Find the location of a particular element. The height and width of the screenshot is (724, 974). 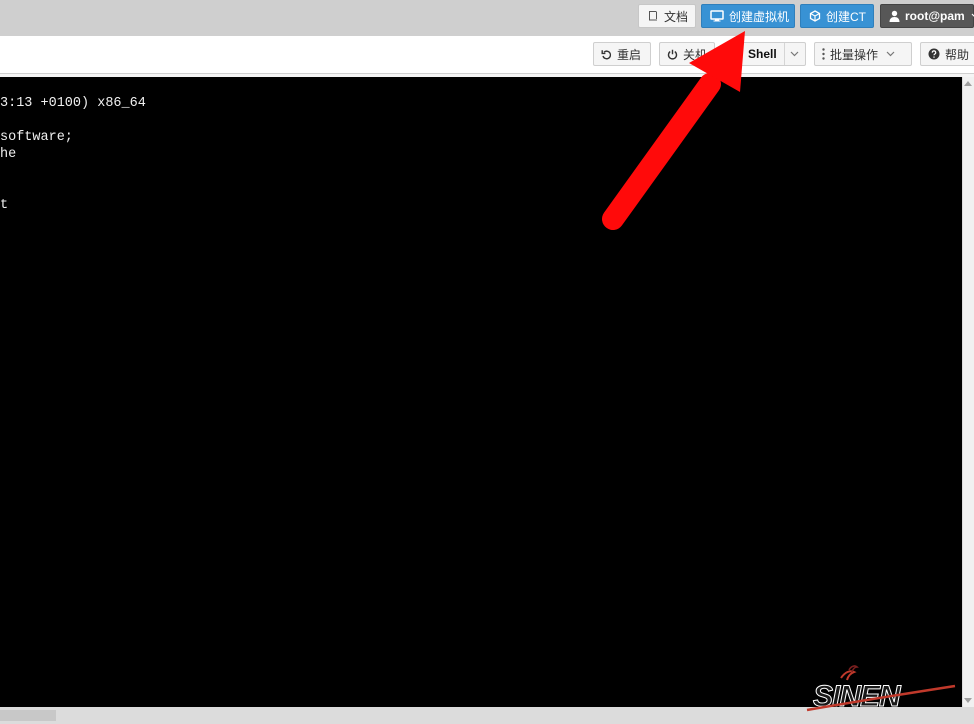

scroll-down-arrow-icon is located at coordinates (968, 700).